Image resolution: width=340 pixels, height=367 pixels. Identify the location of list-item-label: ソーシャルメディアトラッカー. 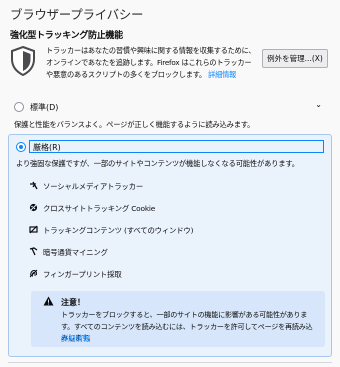
(93, 186).